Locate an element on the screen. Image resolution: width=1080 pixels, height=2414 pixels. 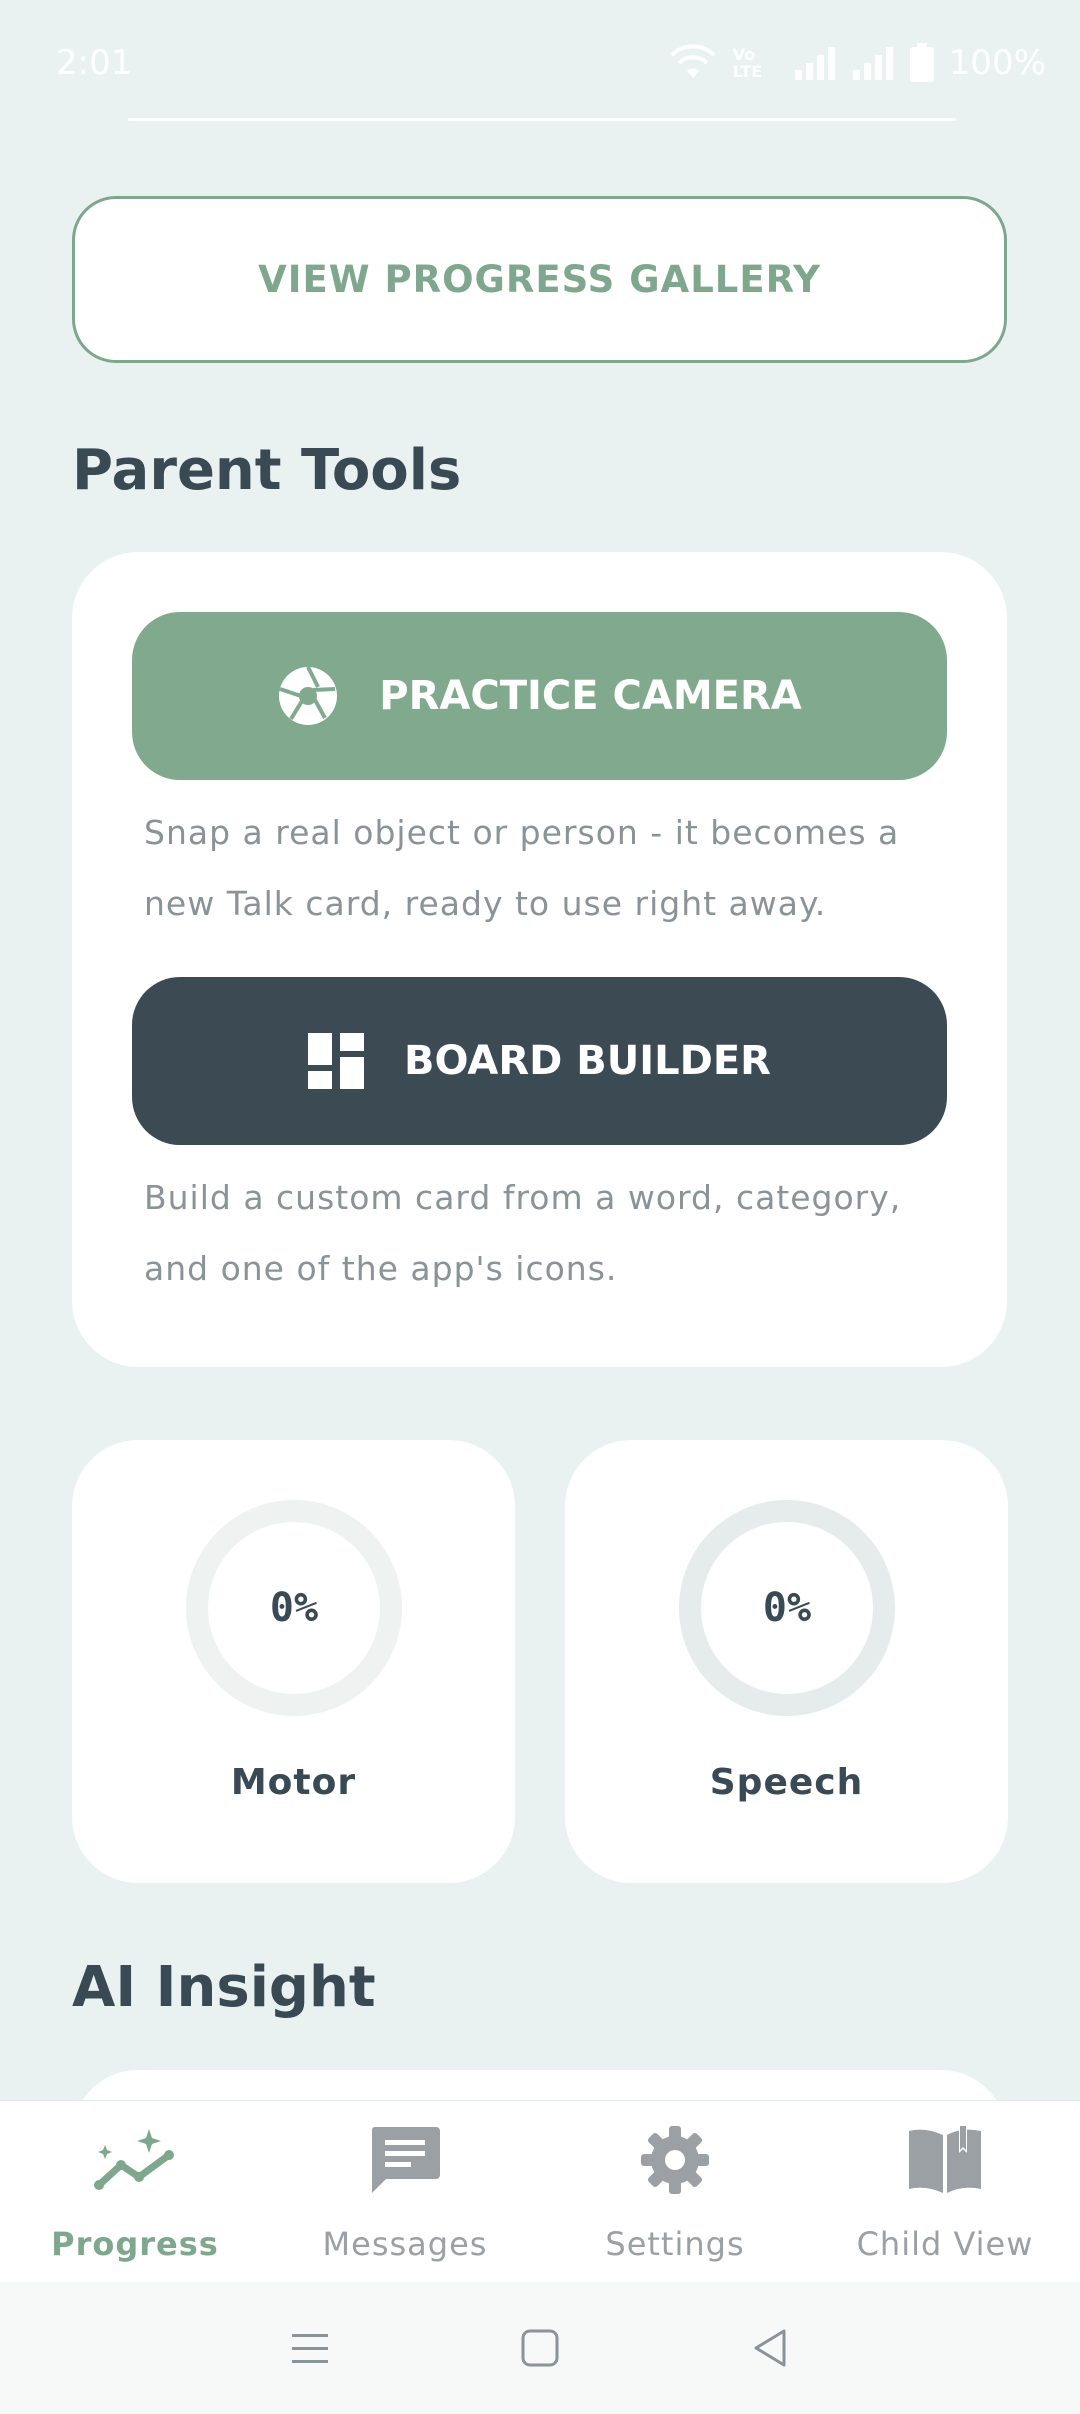
motor-progress-value: 0% is located at coordinates (294, 1608).